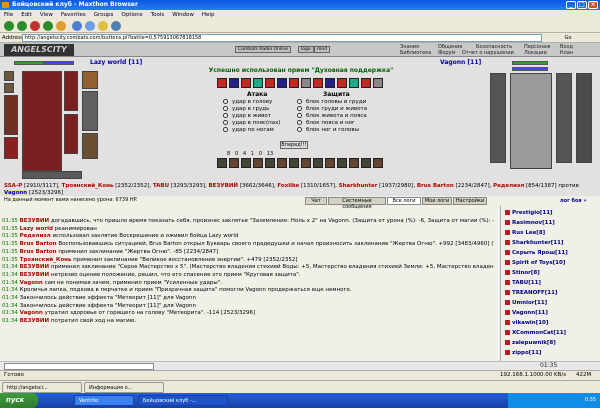 The height and width of the screenshot is (408, 600). Describe the element at coordinates (103, 26) in the screenshot. I see `mail-icon` at that location.